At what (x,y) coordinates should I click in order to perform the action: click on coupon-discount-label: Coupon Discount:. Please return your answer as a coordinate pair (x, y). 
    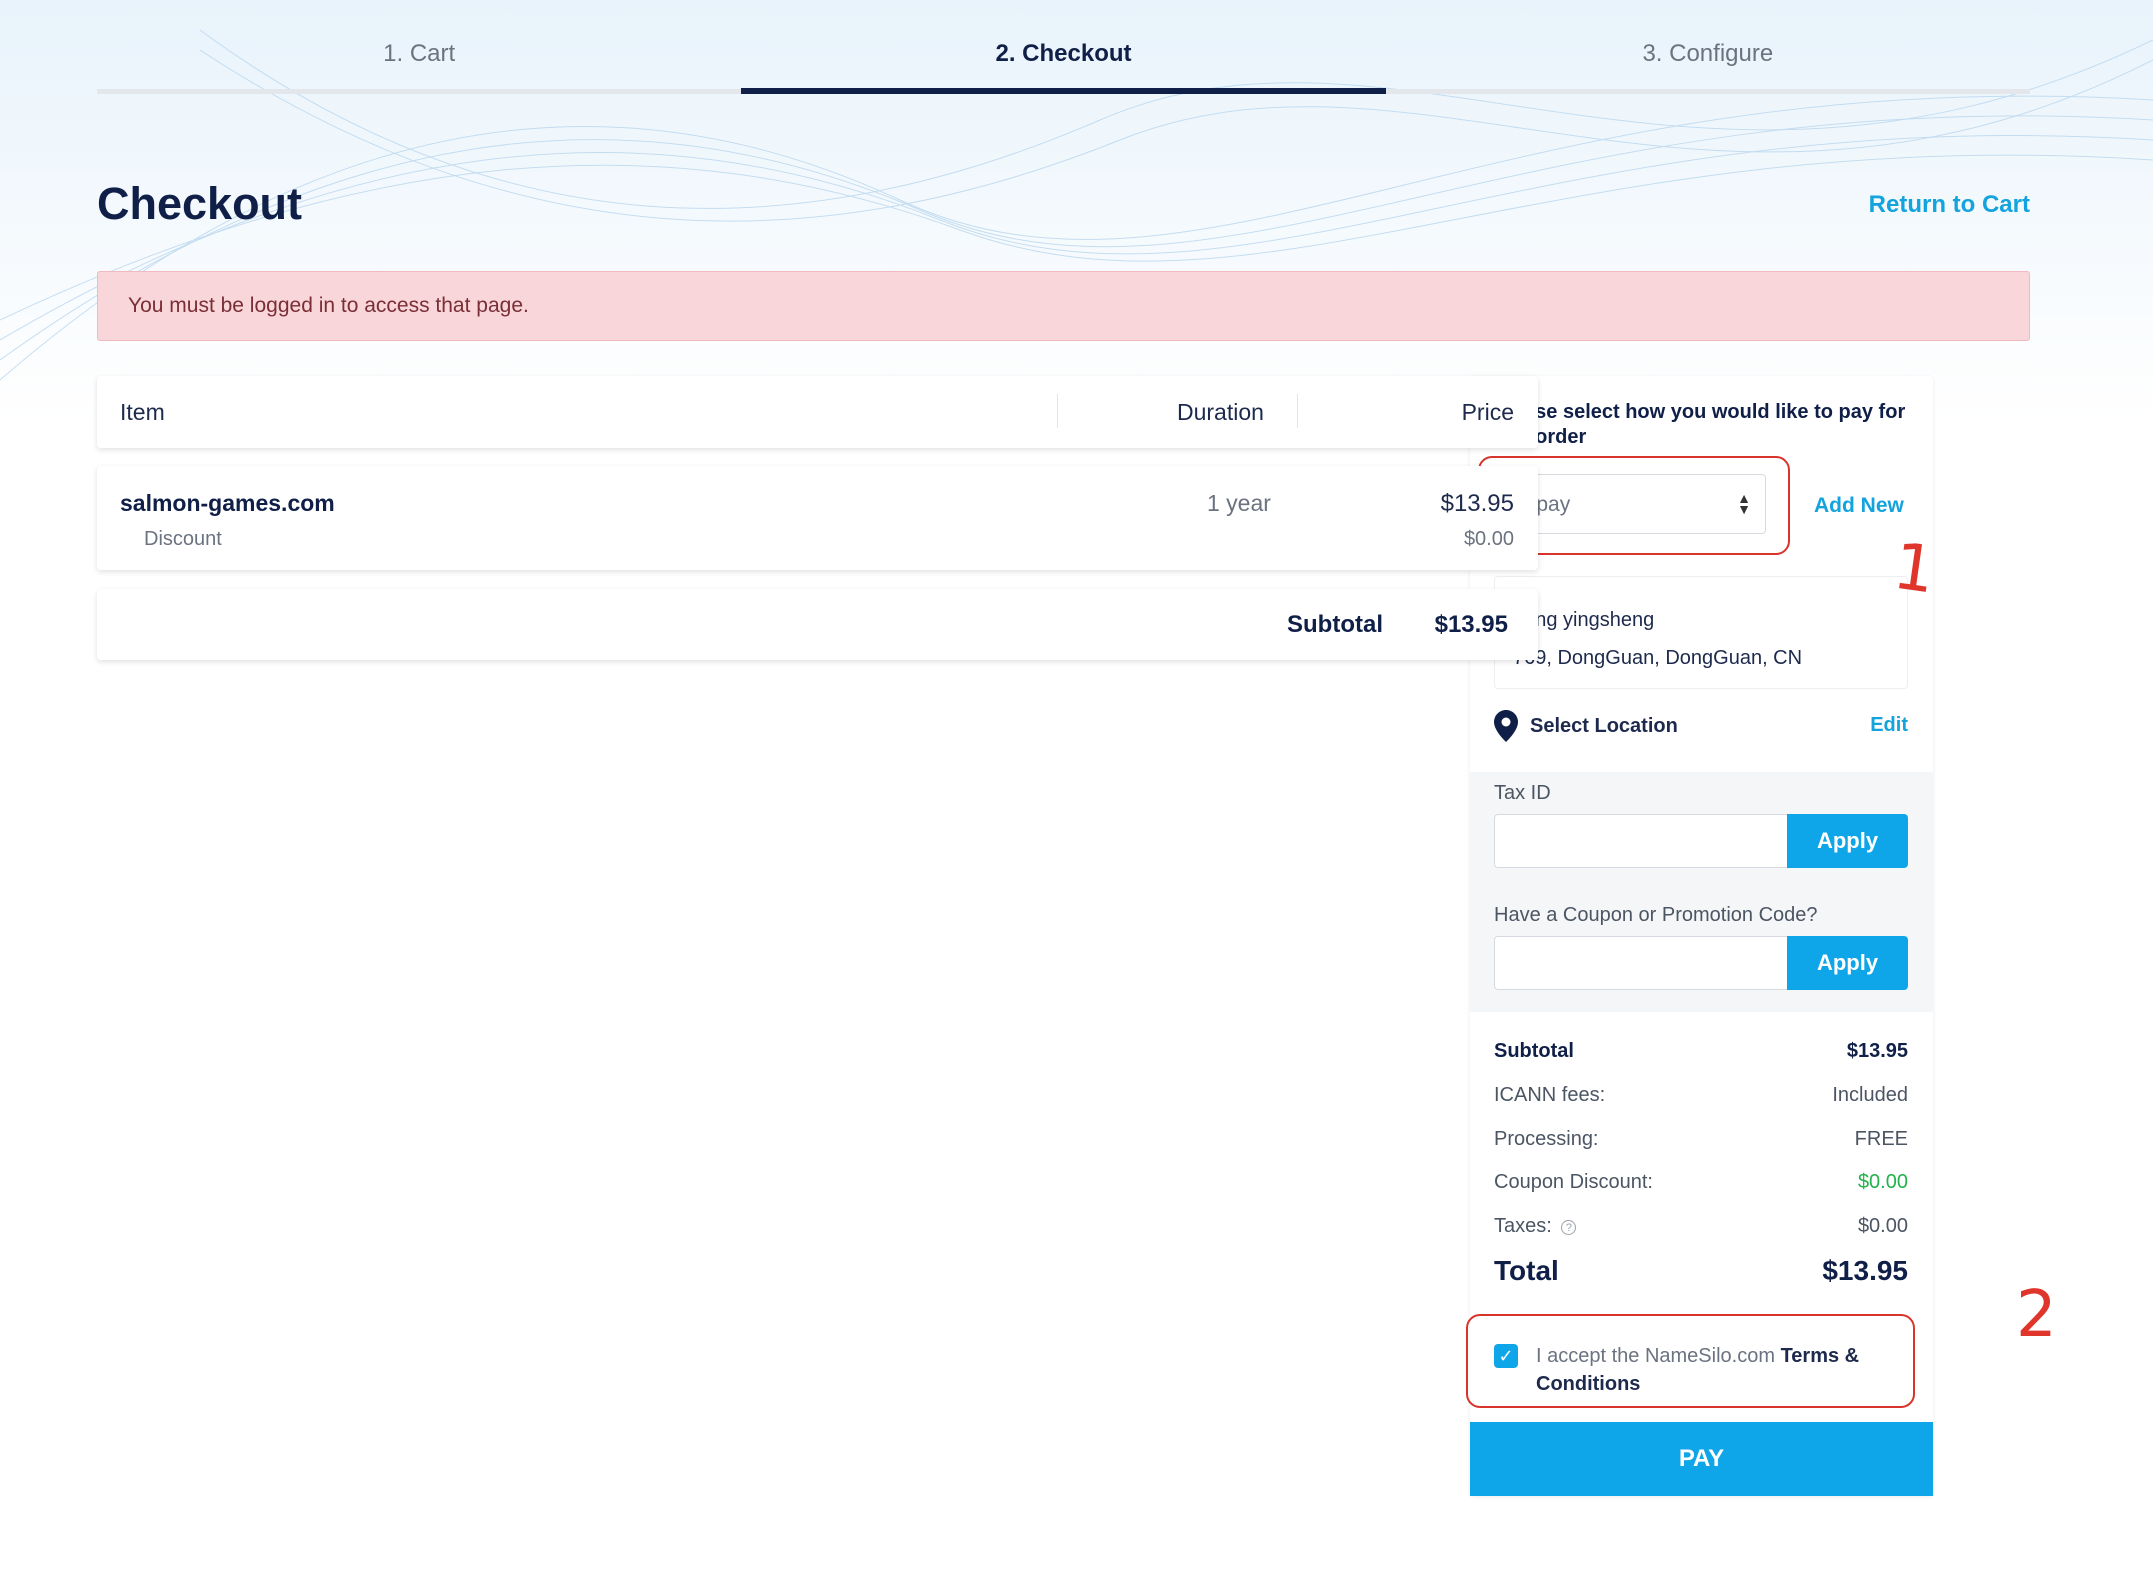
    Looking at the image, I should click on (1573, 1182).